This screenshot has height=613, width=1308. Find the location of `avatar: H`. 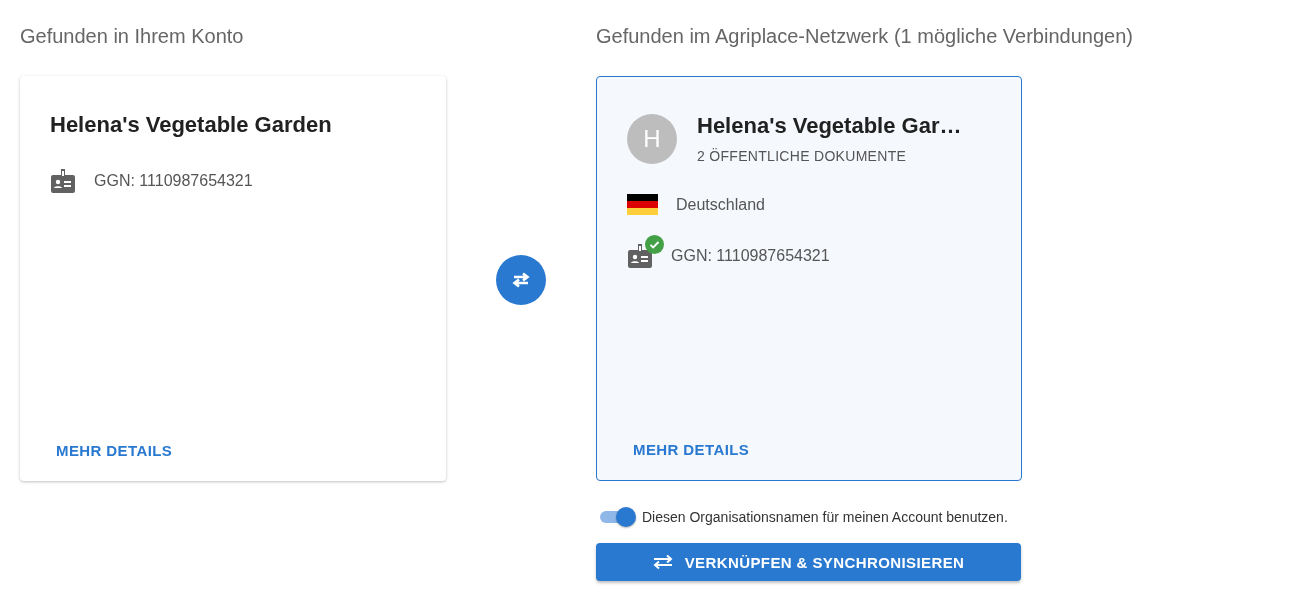

avatar: H is located at coordinates (652, 138).